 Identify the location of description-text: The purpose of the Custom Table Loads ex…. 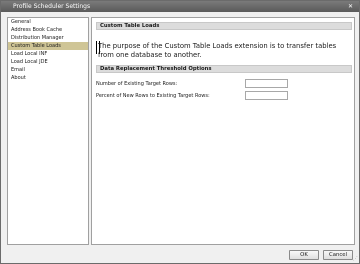
(217, 50).